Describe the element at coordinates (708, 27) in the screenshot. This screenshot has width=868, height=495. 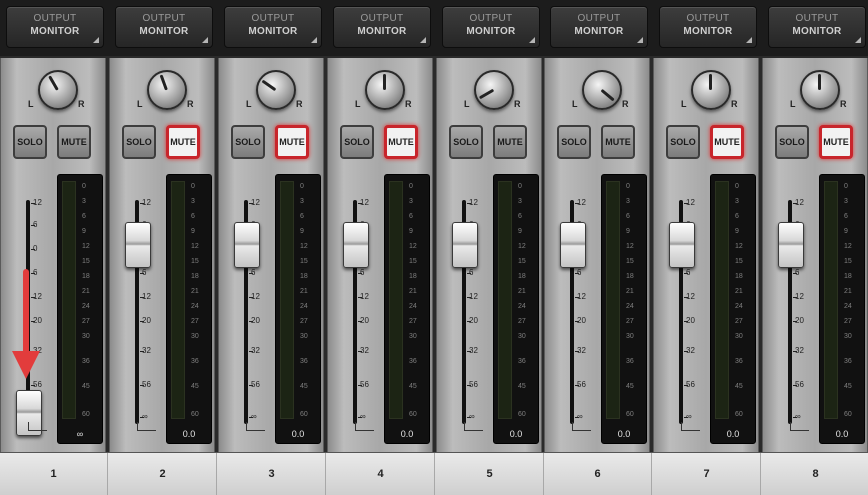
I see `output-monitor-button-7: OUTPUT MONITOR` at that location.